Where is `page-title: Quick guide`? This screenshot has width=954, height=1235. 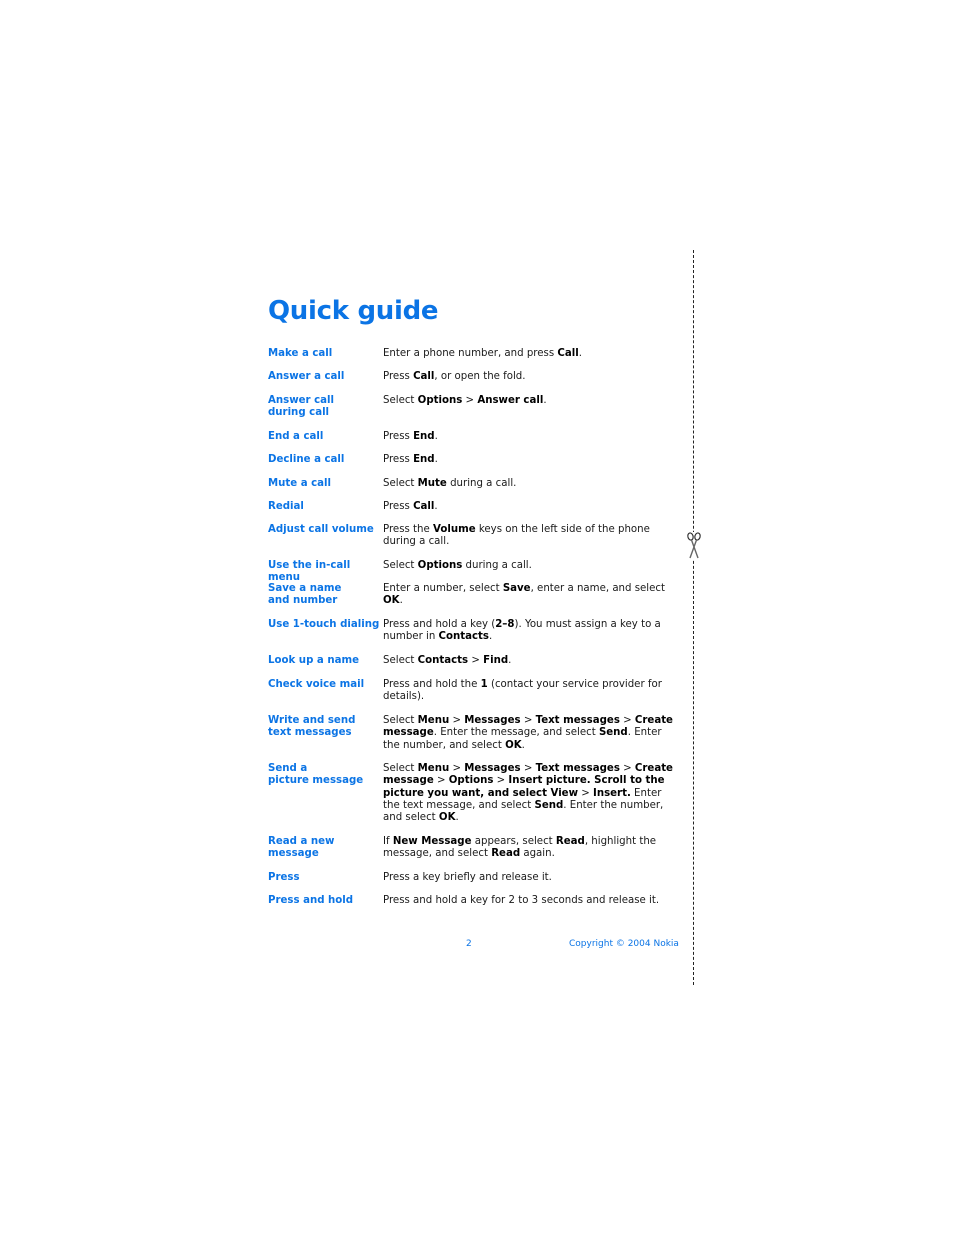 page-title: Quick guide is located at coordinates (353, 311).